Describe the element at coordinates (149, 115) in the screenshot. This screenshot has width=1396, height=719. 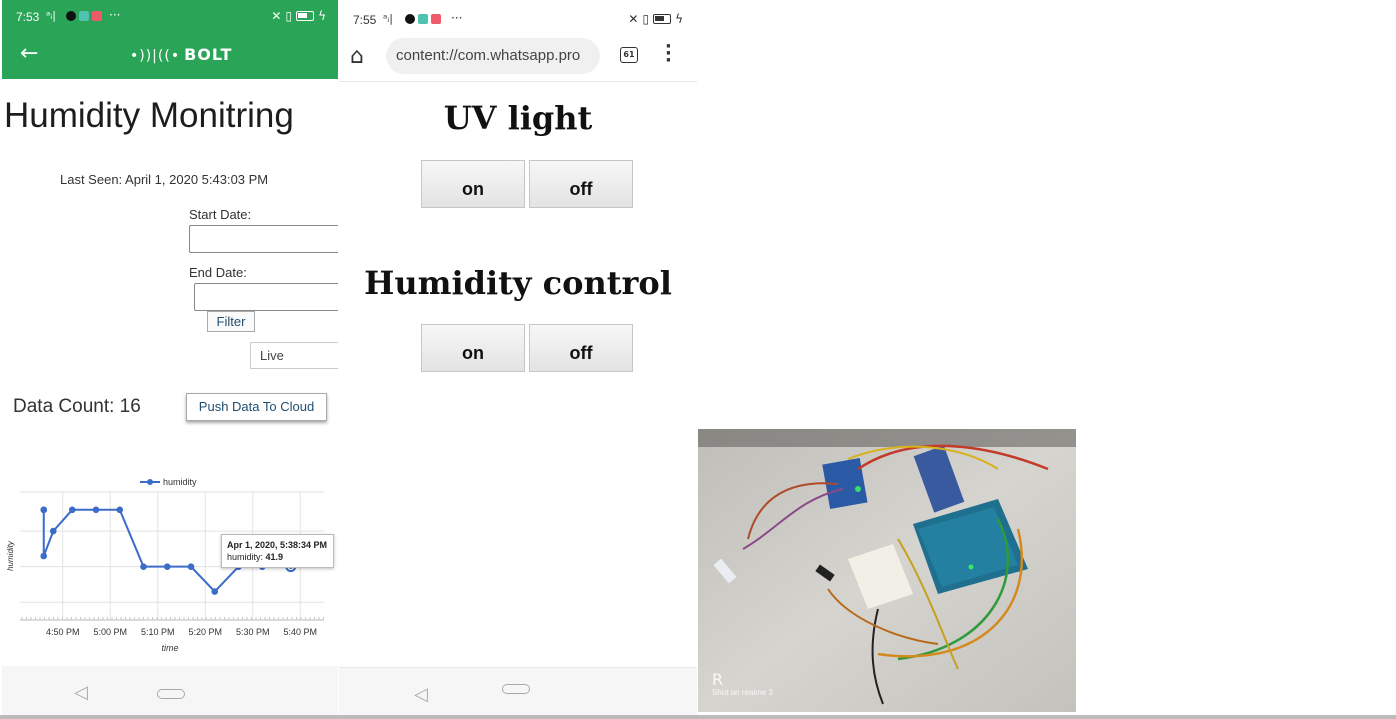
I see `page-title: Humidity Monitring` at that location.